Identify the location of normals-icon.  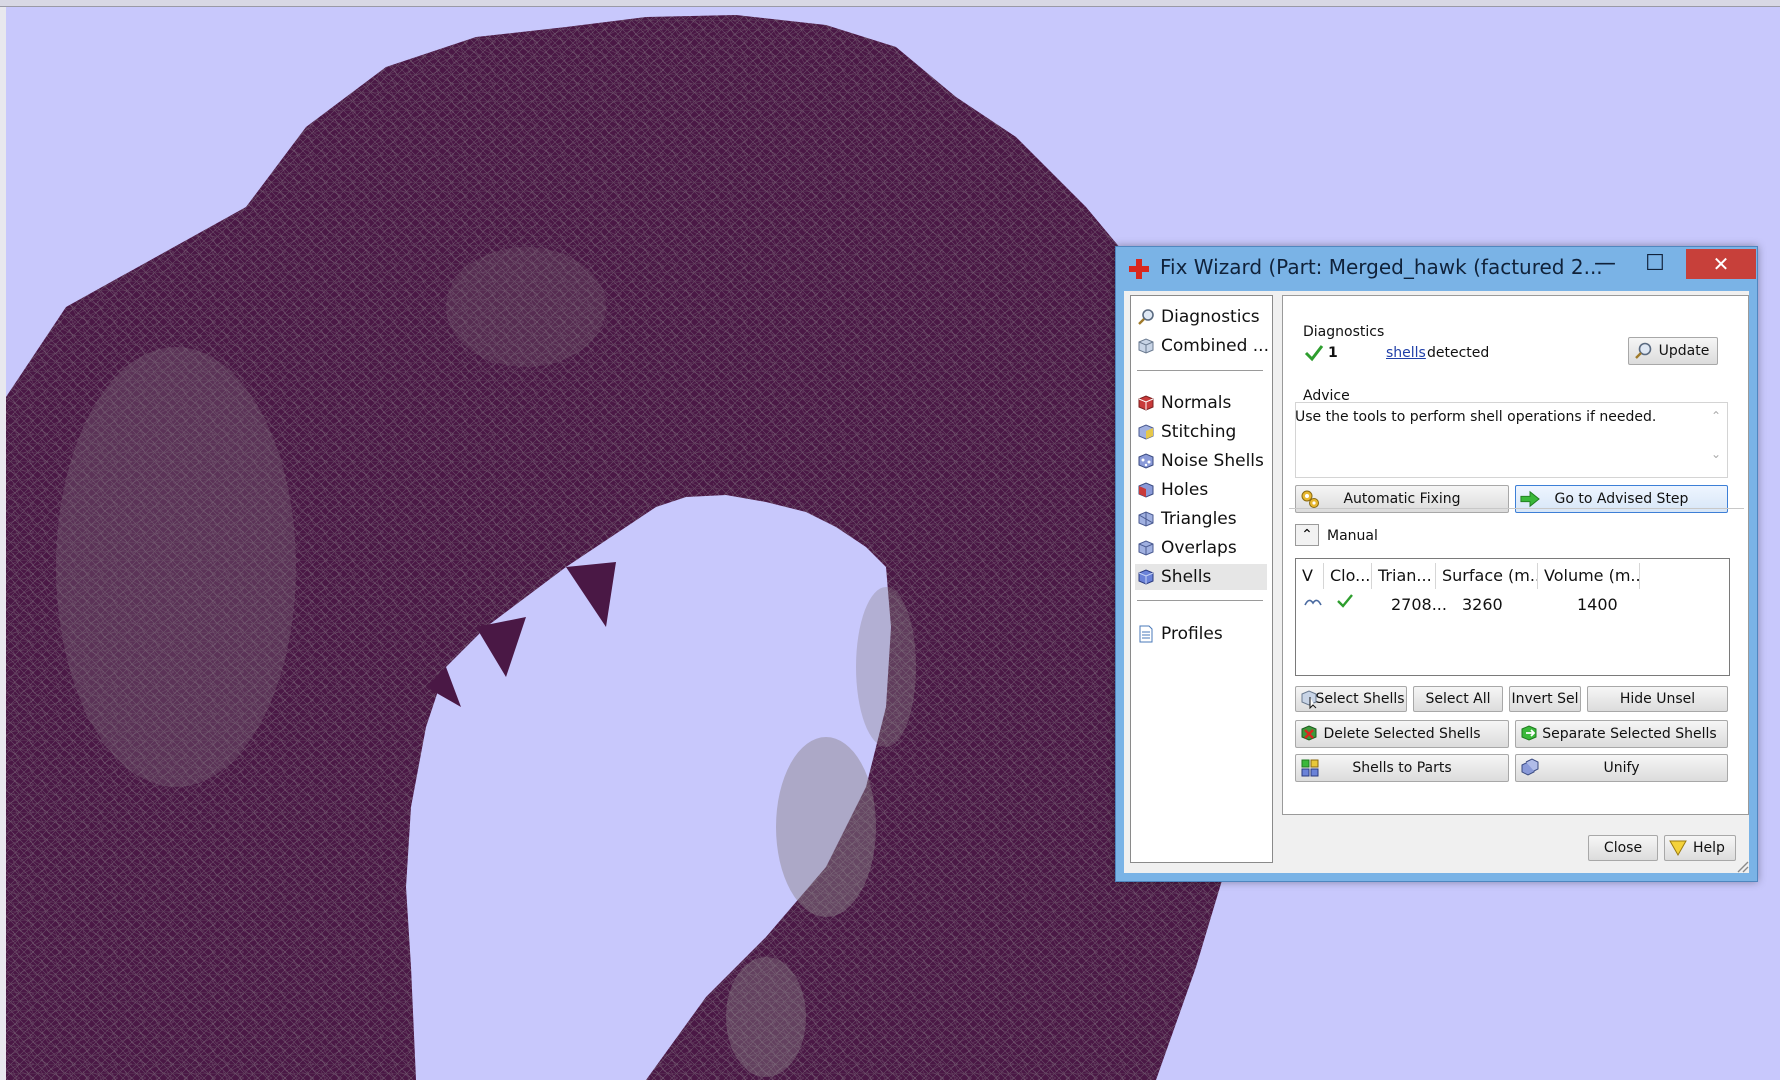
(1146, 403).